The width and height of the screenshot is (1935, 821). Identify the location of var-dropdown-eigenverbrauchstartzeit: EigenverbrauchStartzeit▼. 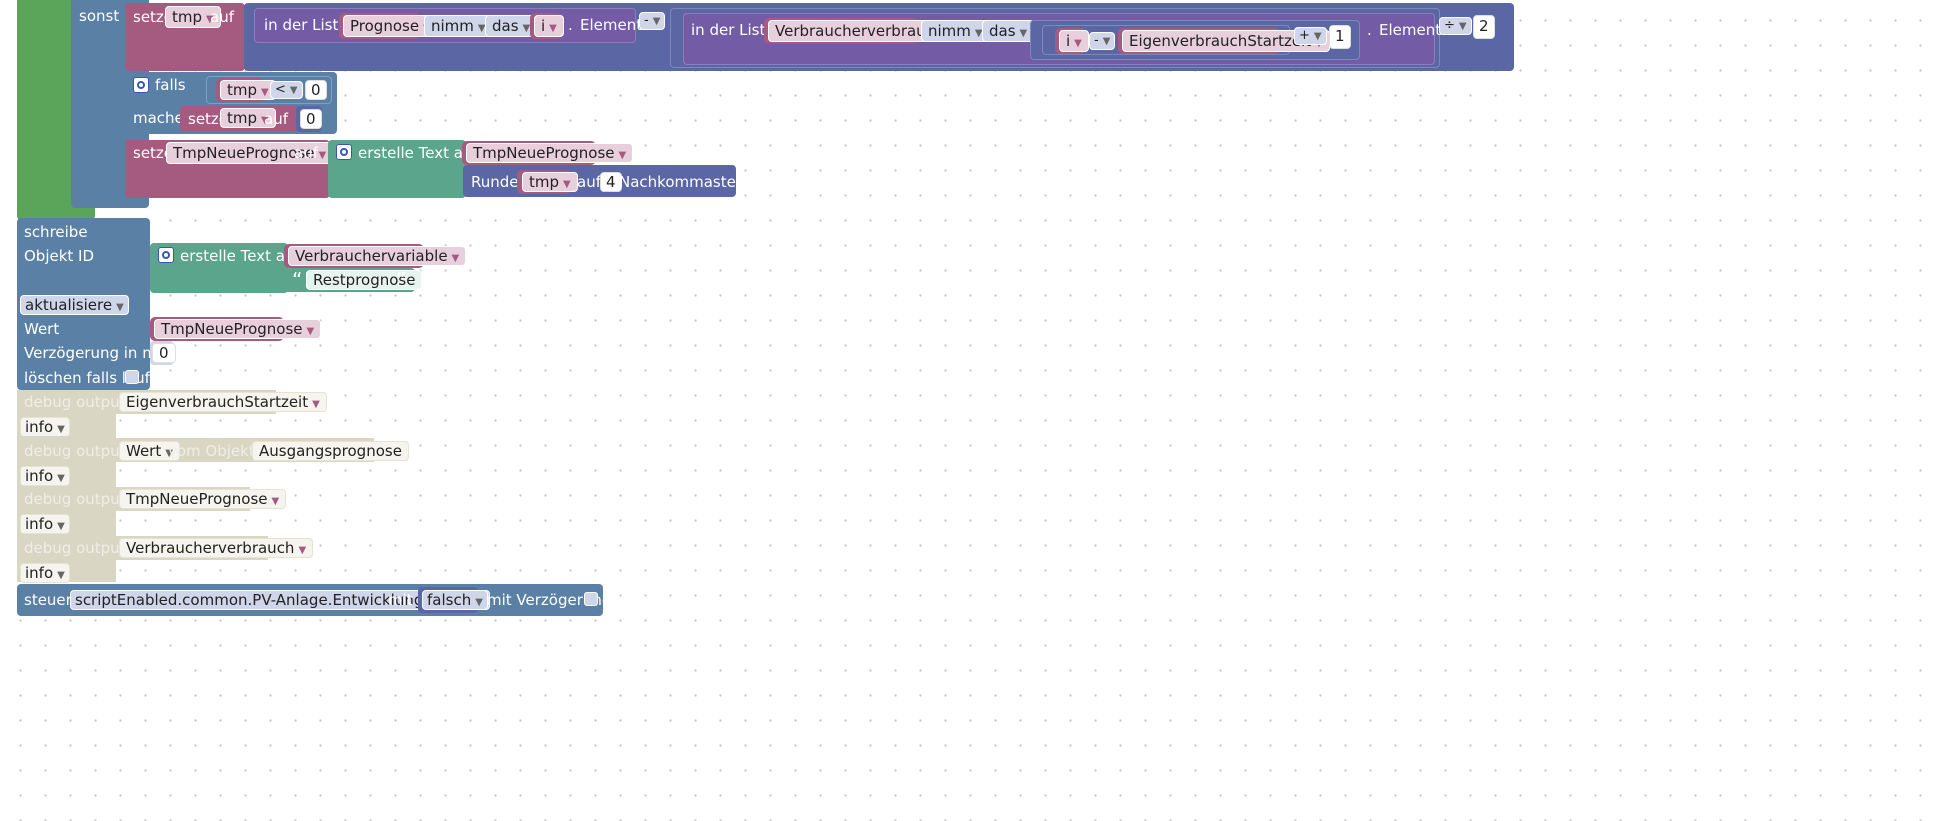
(223, 402).